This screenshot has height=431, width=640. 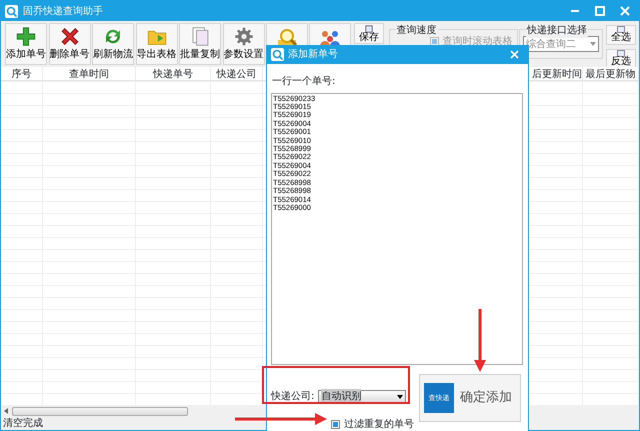 What do you see at coordinates (11, 11) in the screenshot?
I see `app-logo-icon` at bounding box center [11, 11].